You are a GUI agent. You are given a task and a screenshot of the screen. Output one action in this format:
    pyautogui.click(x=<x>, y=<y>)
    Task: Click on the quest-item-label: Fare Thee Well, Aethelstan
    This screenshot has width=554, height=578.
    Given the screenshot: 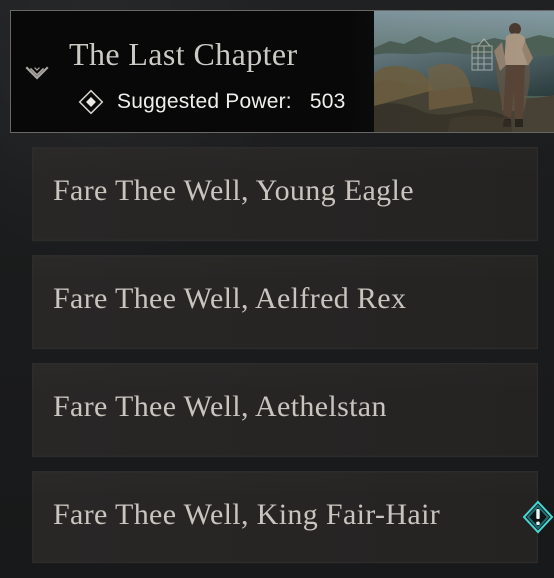 What is the action you would take?
    pyautogui.click(x=220, y=406)
    